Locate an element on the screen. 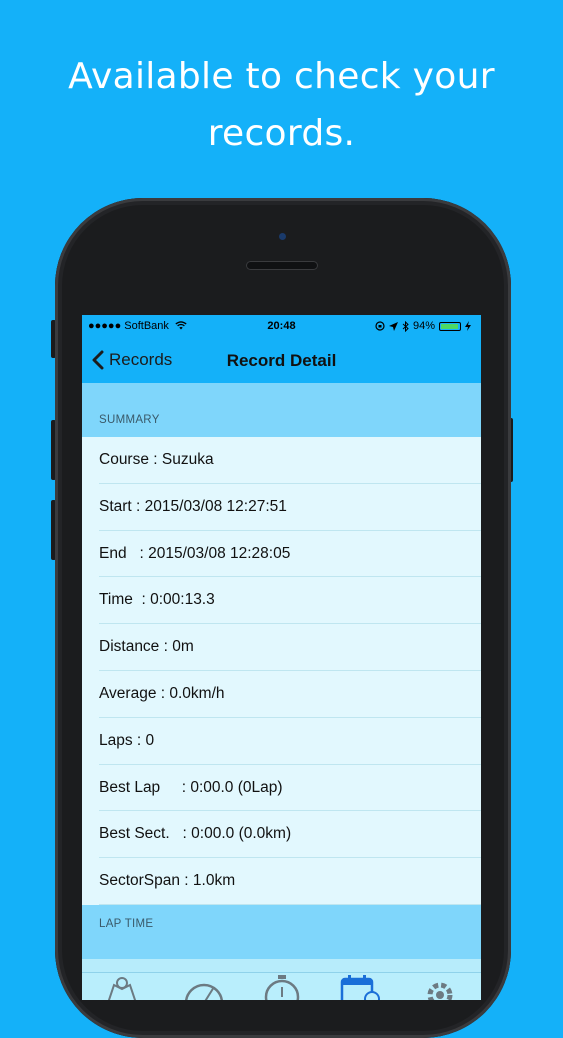  map-icon is located at coordinates (122, 987).